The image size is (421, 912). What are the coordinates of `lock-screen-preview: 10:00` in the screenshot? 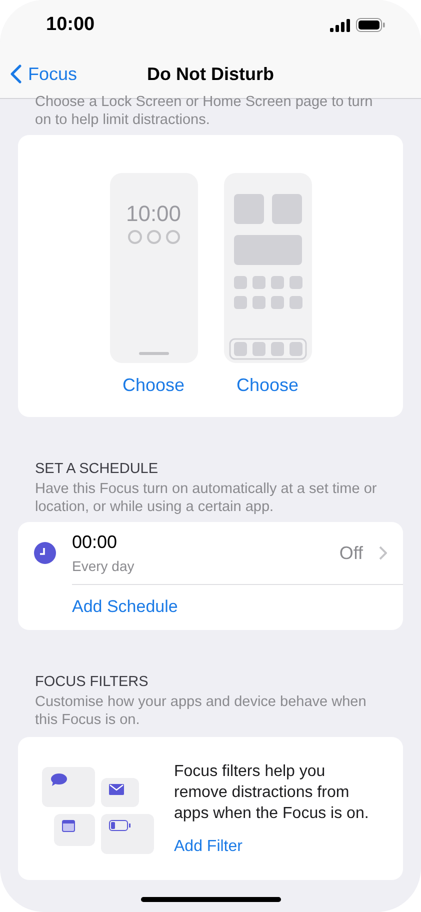 It's located at (154, 268).